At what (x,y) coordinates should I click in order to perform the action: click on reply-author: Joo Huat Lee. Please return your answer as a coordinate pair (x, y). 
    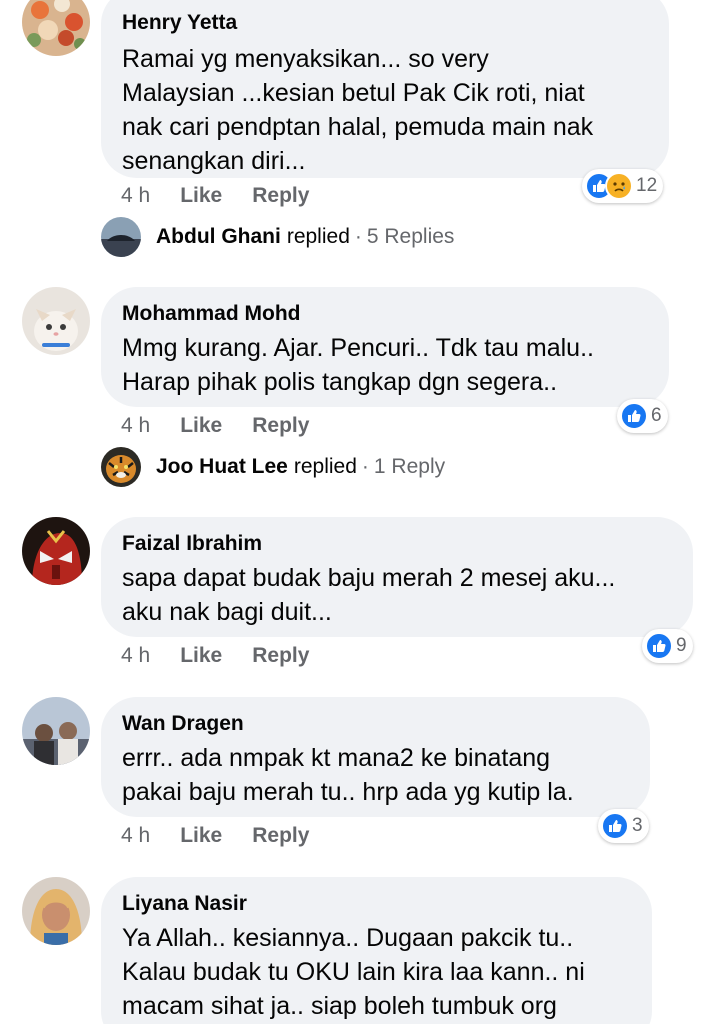
    Looking at the image, I should click on (222, 466).